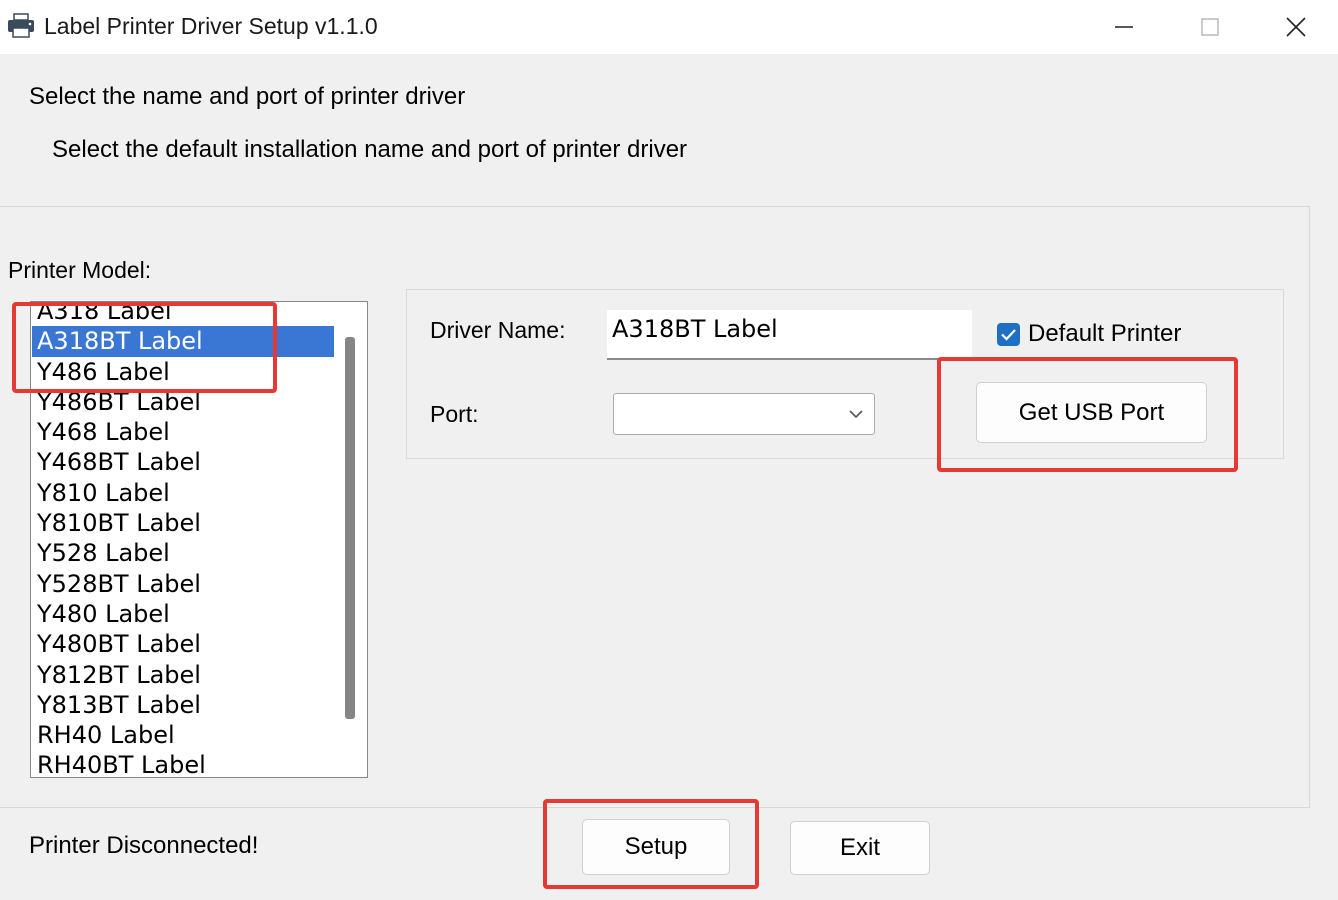 The image size is (1338, 900). I want to click on port-label: Port:, so click(454, 414).